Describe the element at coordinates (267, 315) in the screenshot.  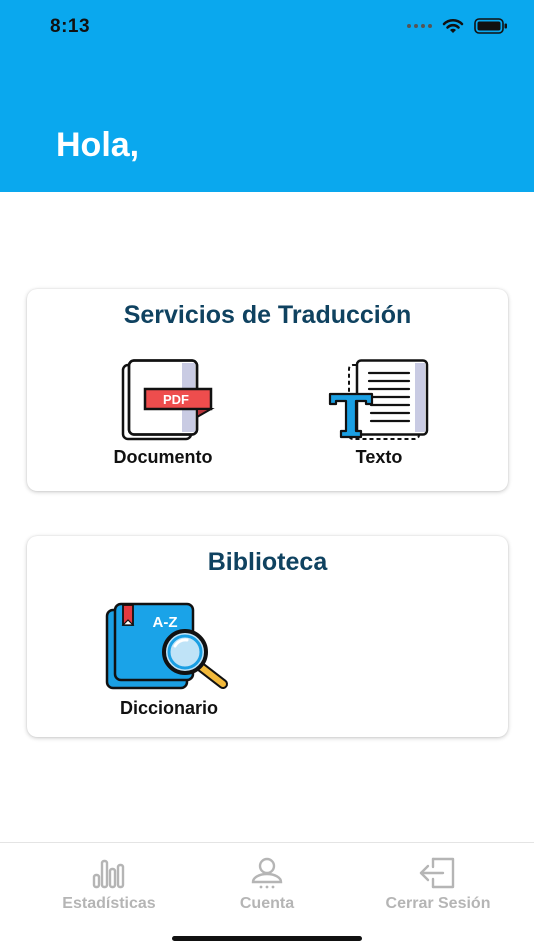
I see `services-card-title: Servicios de Traducción` at that location.